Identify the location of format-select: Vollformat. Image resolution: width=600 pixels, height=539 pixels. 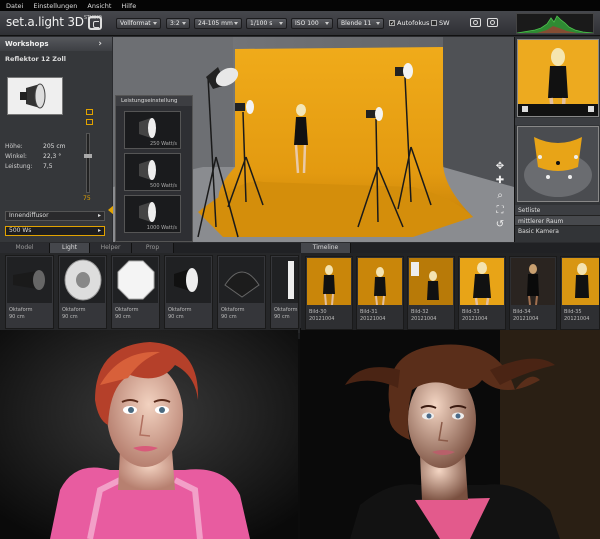
(138, 23).